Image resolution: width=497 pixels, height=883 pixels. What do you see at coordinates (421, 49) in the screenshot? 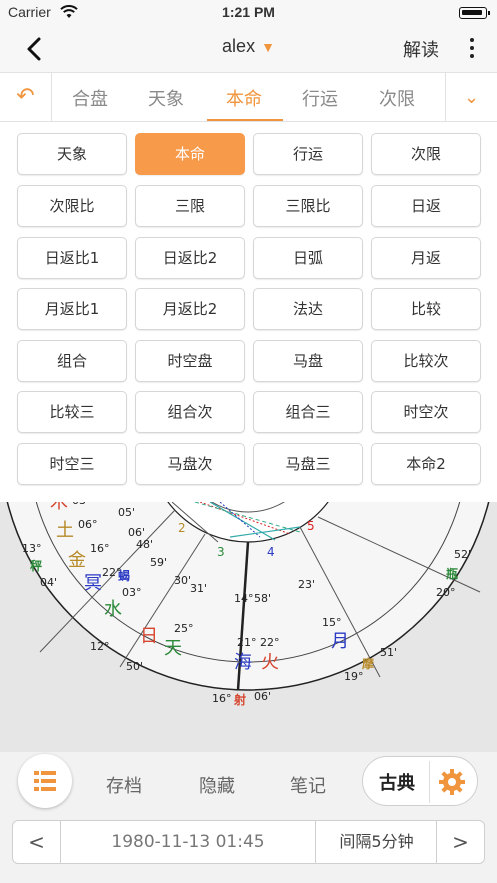
I see `interpret-button: 解读` at bounding box center [421, 49].